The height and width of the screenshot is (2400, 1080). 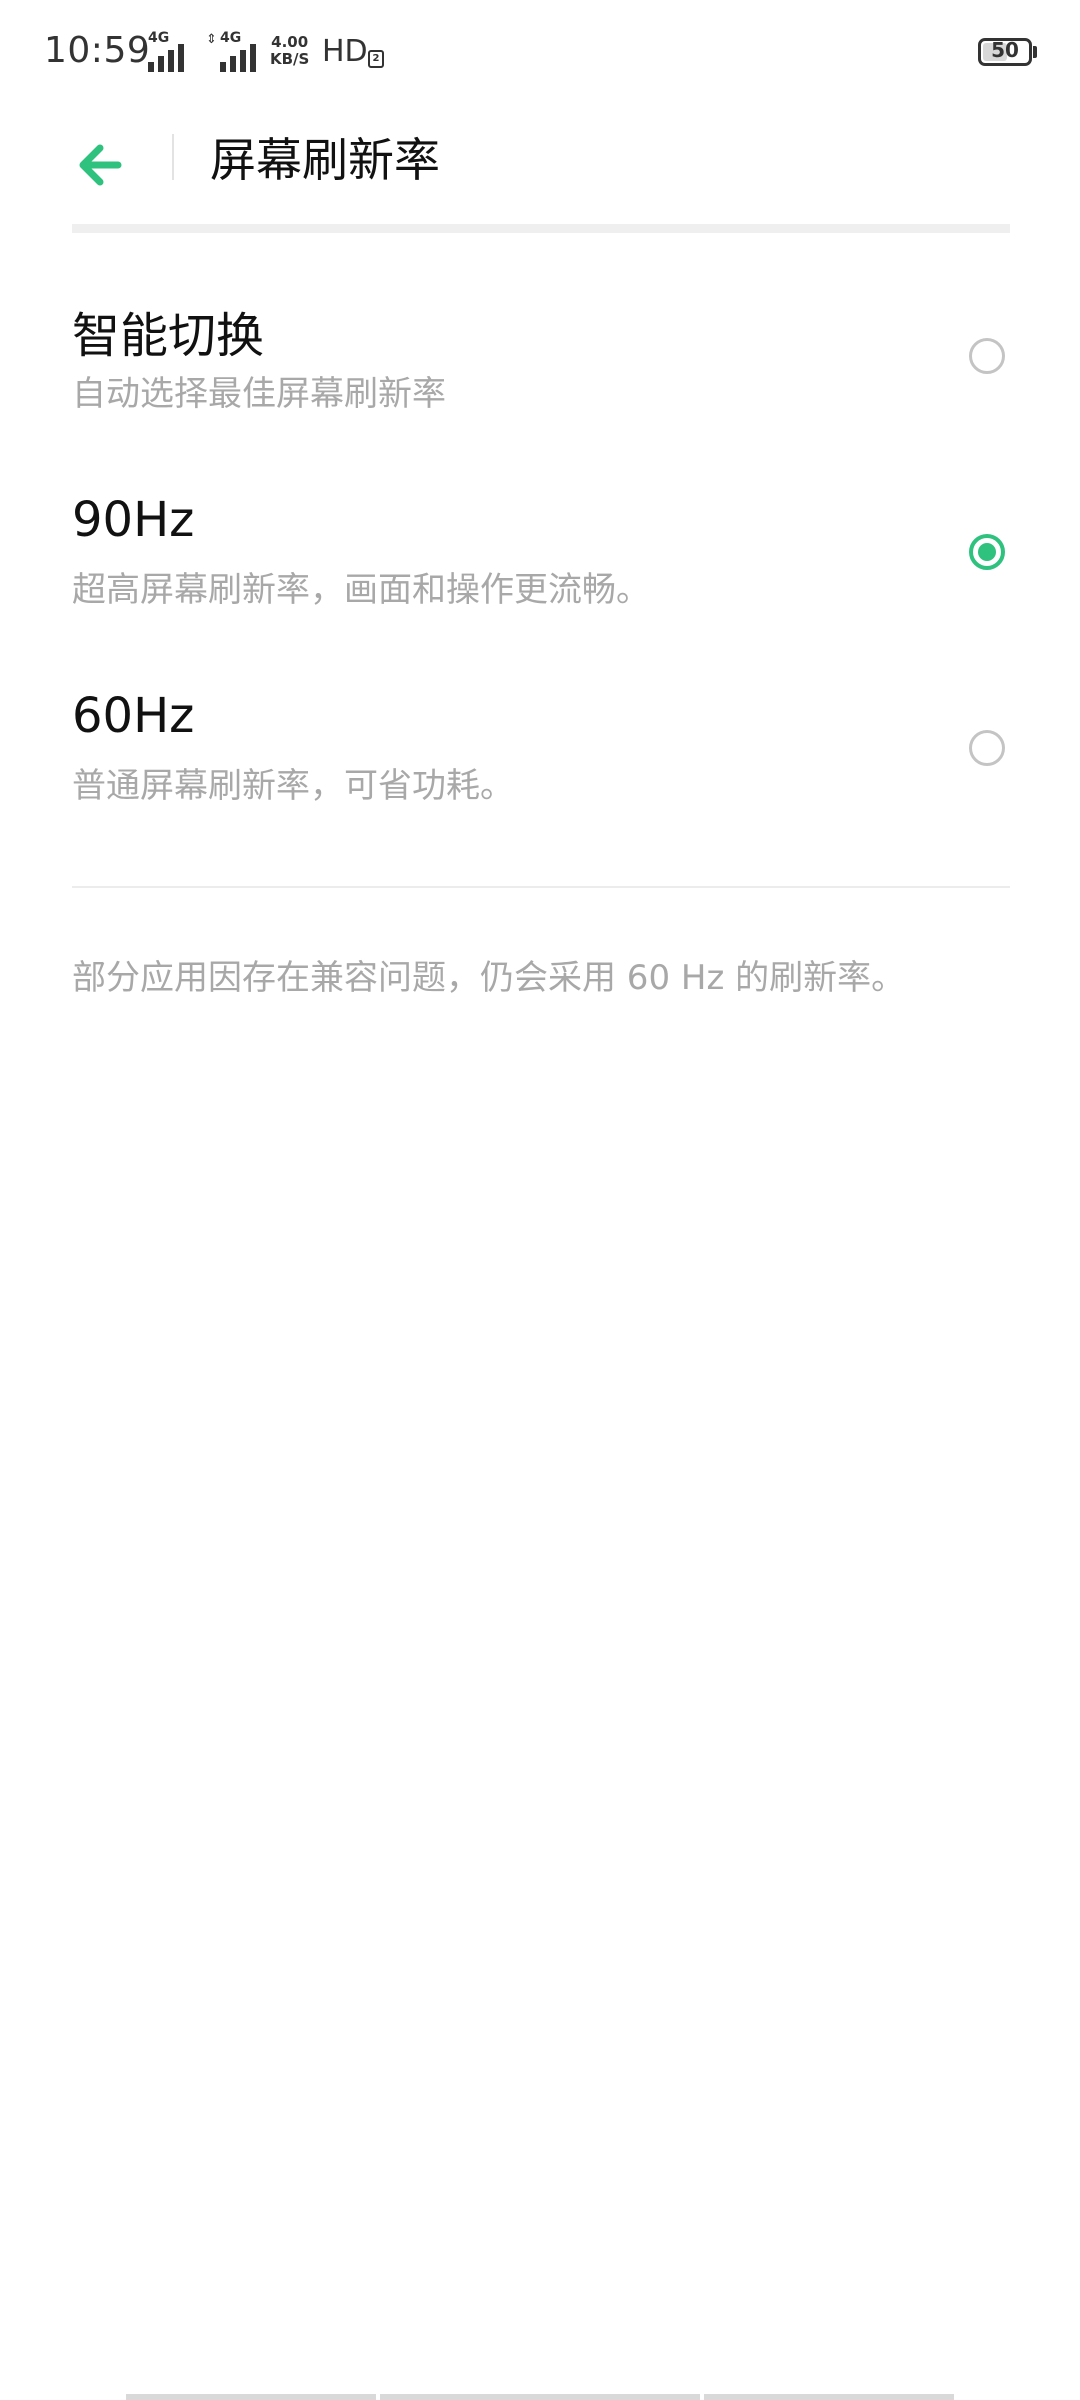 I want to click on nav-gesture-bar-center, so click(x=540, y=2397).